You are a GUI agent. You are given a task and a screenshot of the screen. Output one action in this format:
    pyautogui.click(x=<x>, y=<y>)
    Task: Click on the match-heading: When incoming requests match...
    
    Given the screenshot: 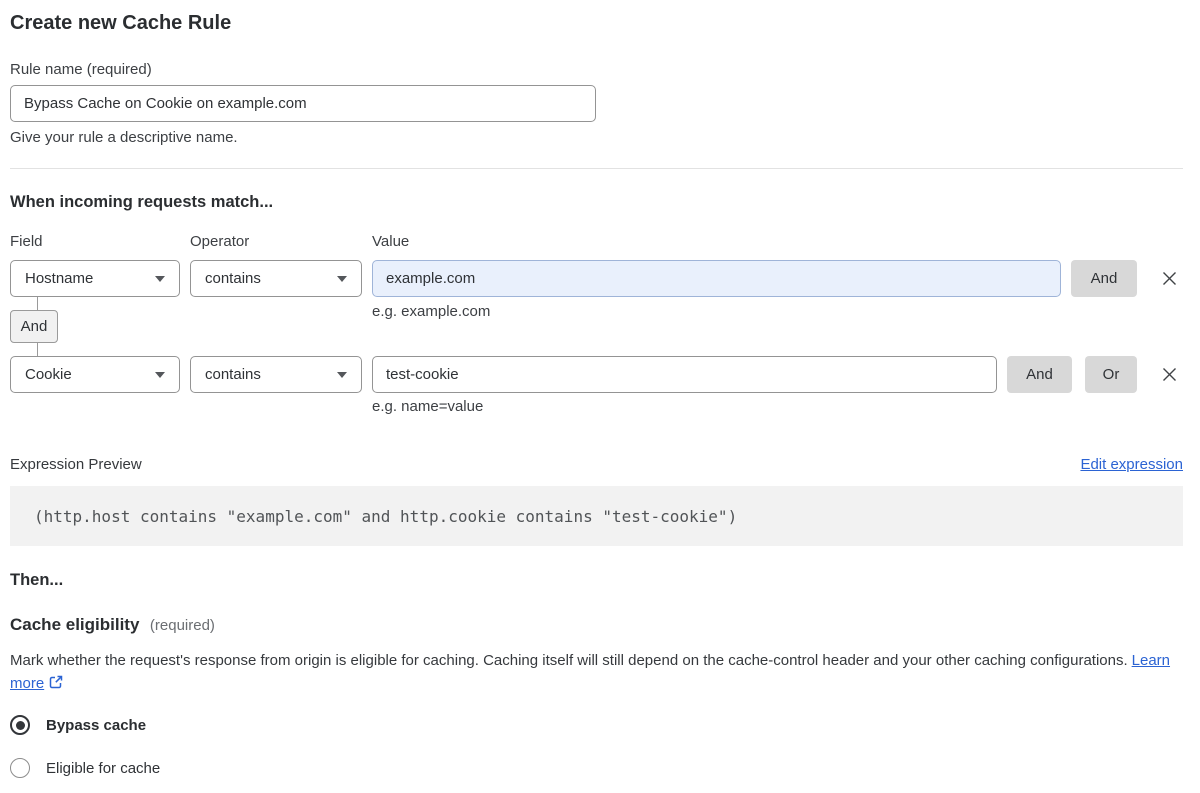 What is the action you would take?
    pyautogui.click(x=142, y=202)
    